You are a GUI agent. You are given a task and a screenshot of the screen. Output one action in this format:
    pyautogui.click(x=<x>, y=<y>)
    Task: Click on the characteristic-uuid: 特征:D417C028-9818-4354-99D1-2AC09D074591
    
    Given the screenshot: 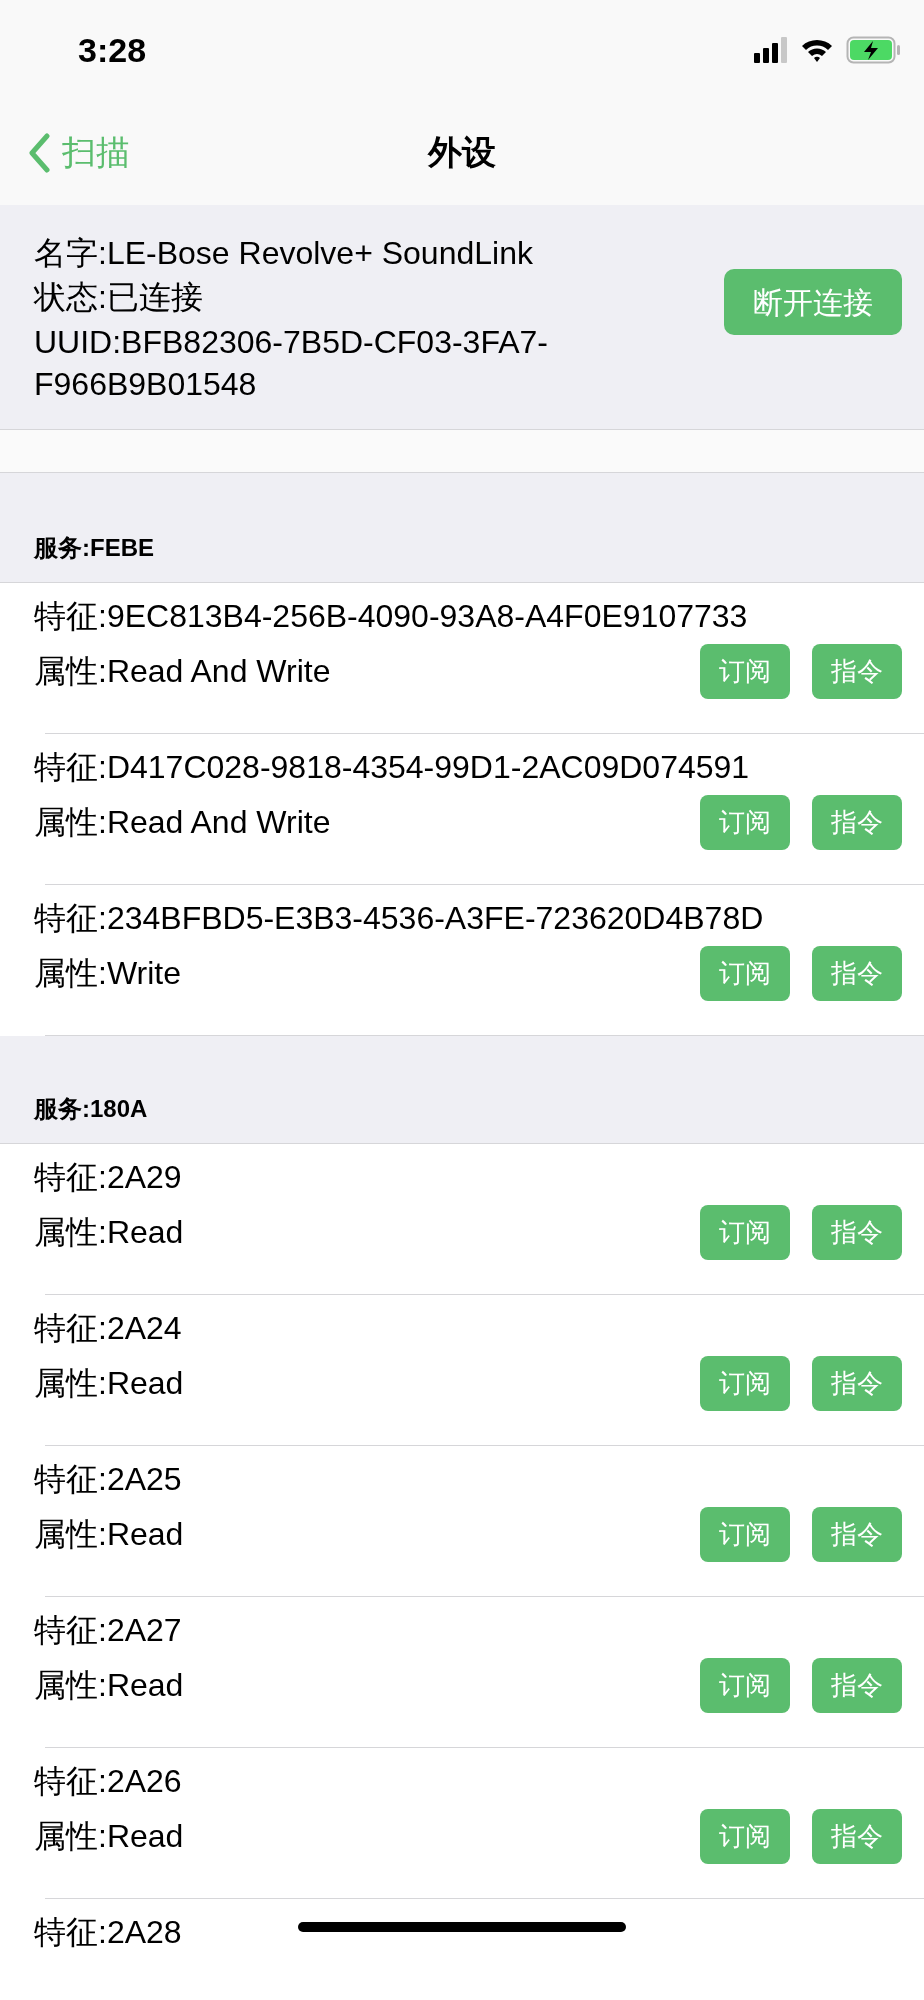 What is the action you would take?
    pyautogui.click(x=392, y=767)
    